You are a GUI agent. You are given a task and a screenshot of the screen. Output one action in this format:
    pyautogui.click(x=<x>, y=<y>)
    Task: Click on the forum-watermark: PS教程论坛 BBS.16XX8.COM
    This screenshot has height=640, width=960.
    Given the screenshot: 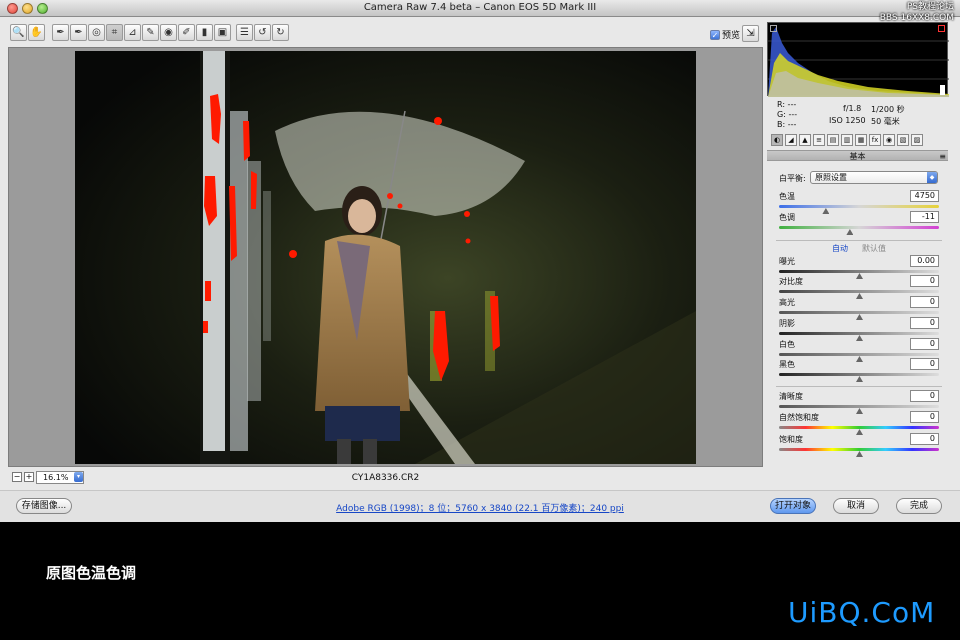 What is the action you would take?
    pyautogui.click(x=917, y=13)
    